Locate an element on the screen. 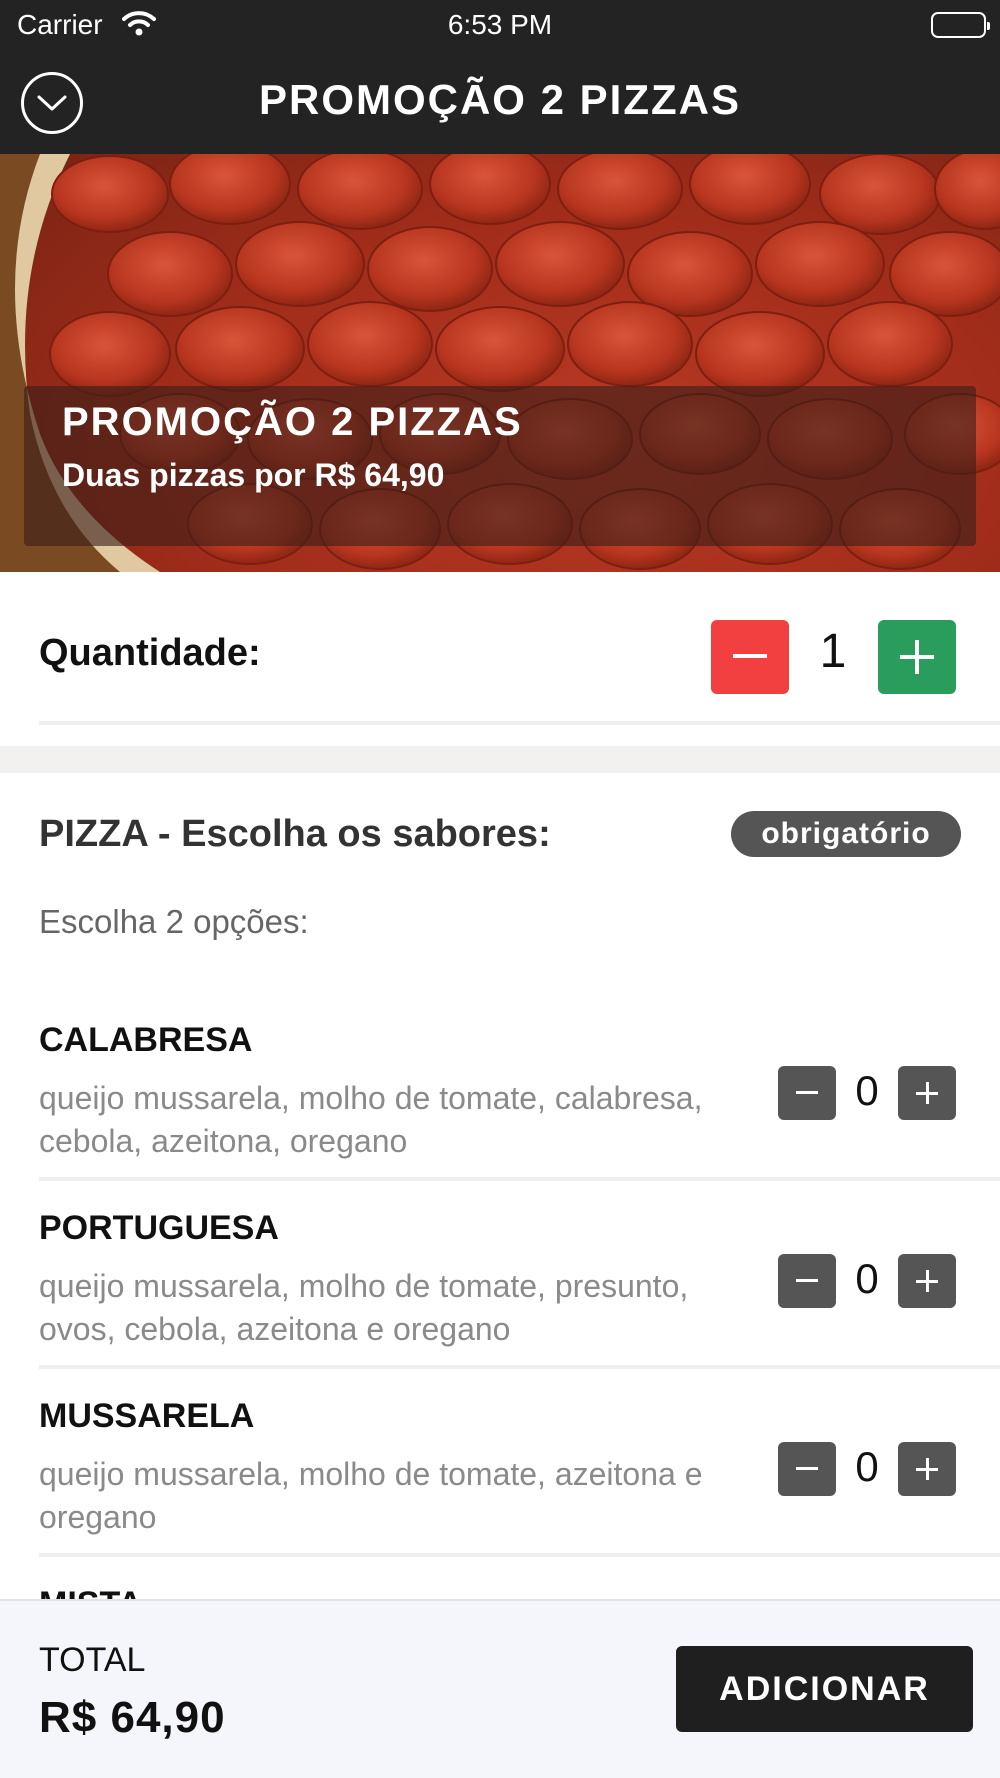 The image size is (1000, 1778). battery-icon is located at coordinates (960, 25).